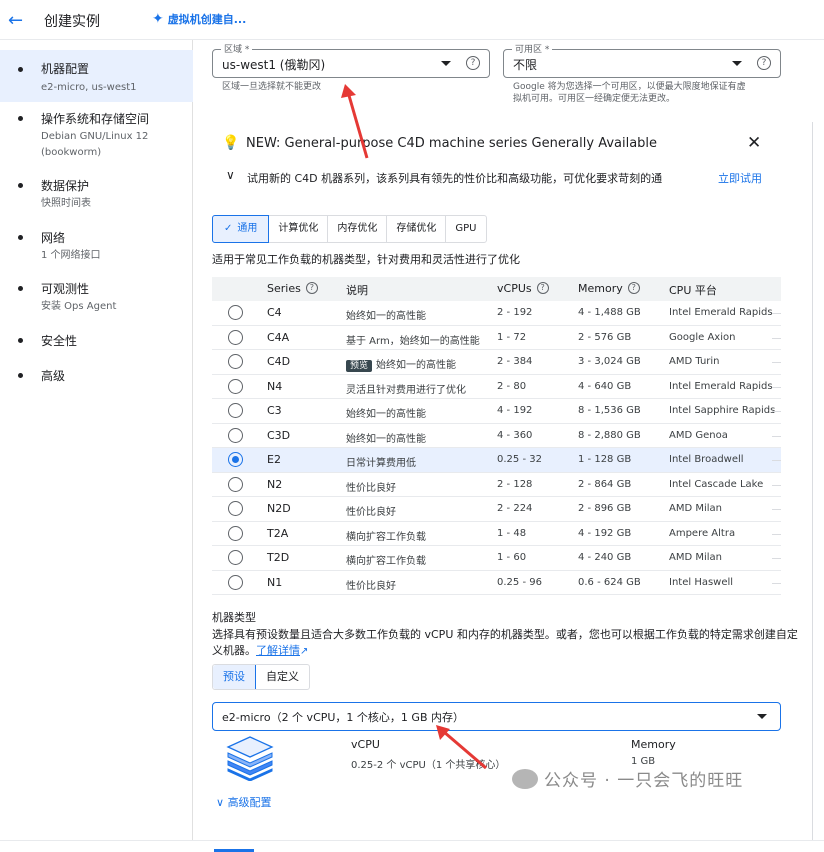  I want to click on banner-description: 试用新的 C4D 机器系列，该系列具有领先的性价比和高级功能，可优化要求苛刻的通, so click(455, 178).